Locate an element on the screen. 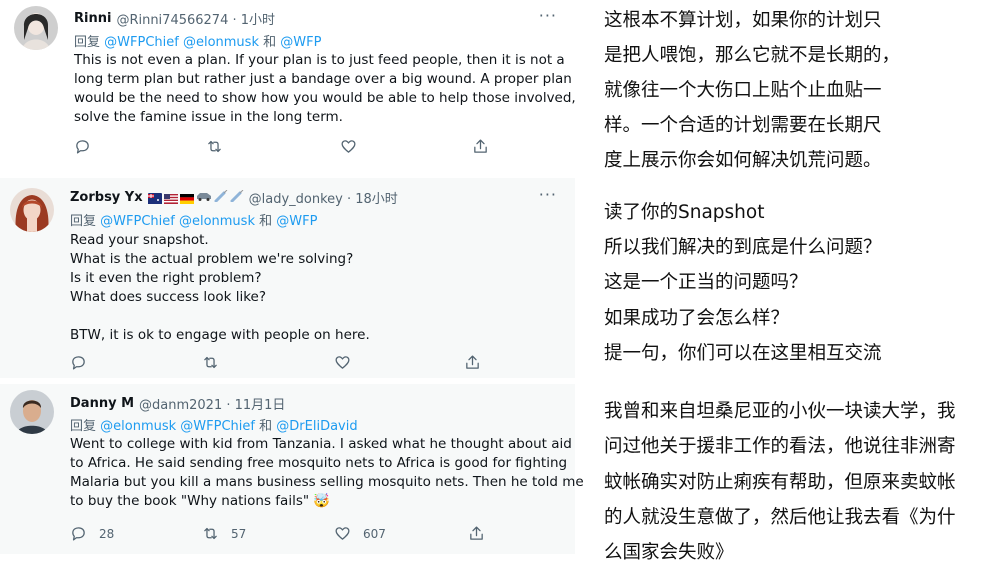 The image size is (1000, 577). retweet-button: 57 is located at coordinates (268, 533).